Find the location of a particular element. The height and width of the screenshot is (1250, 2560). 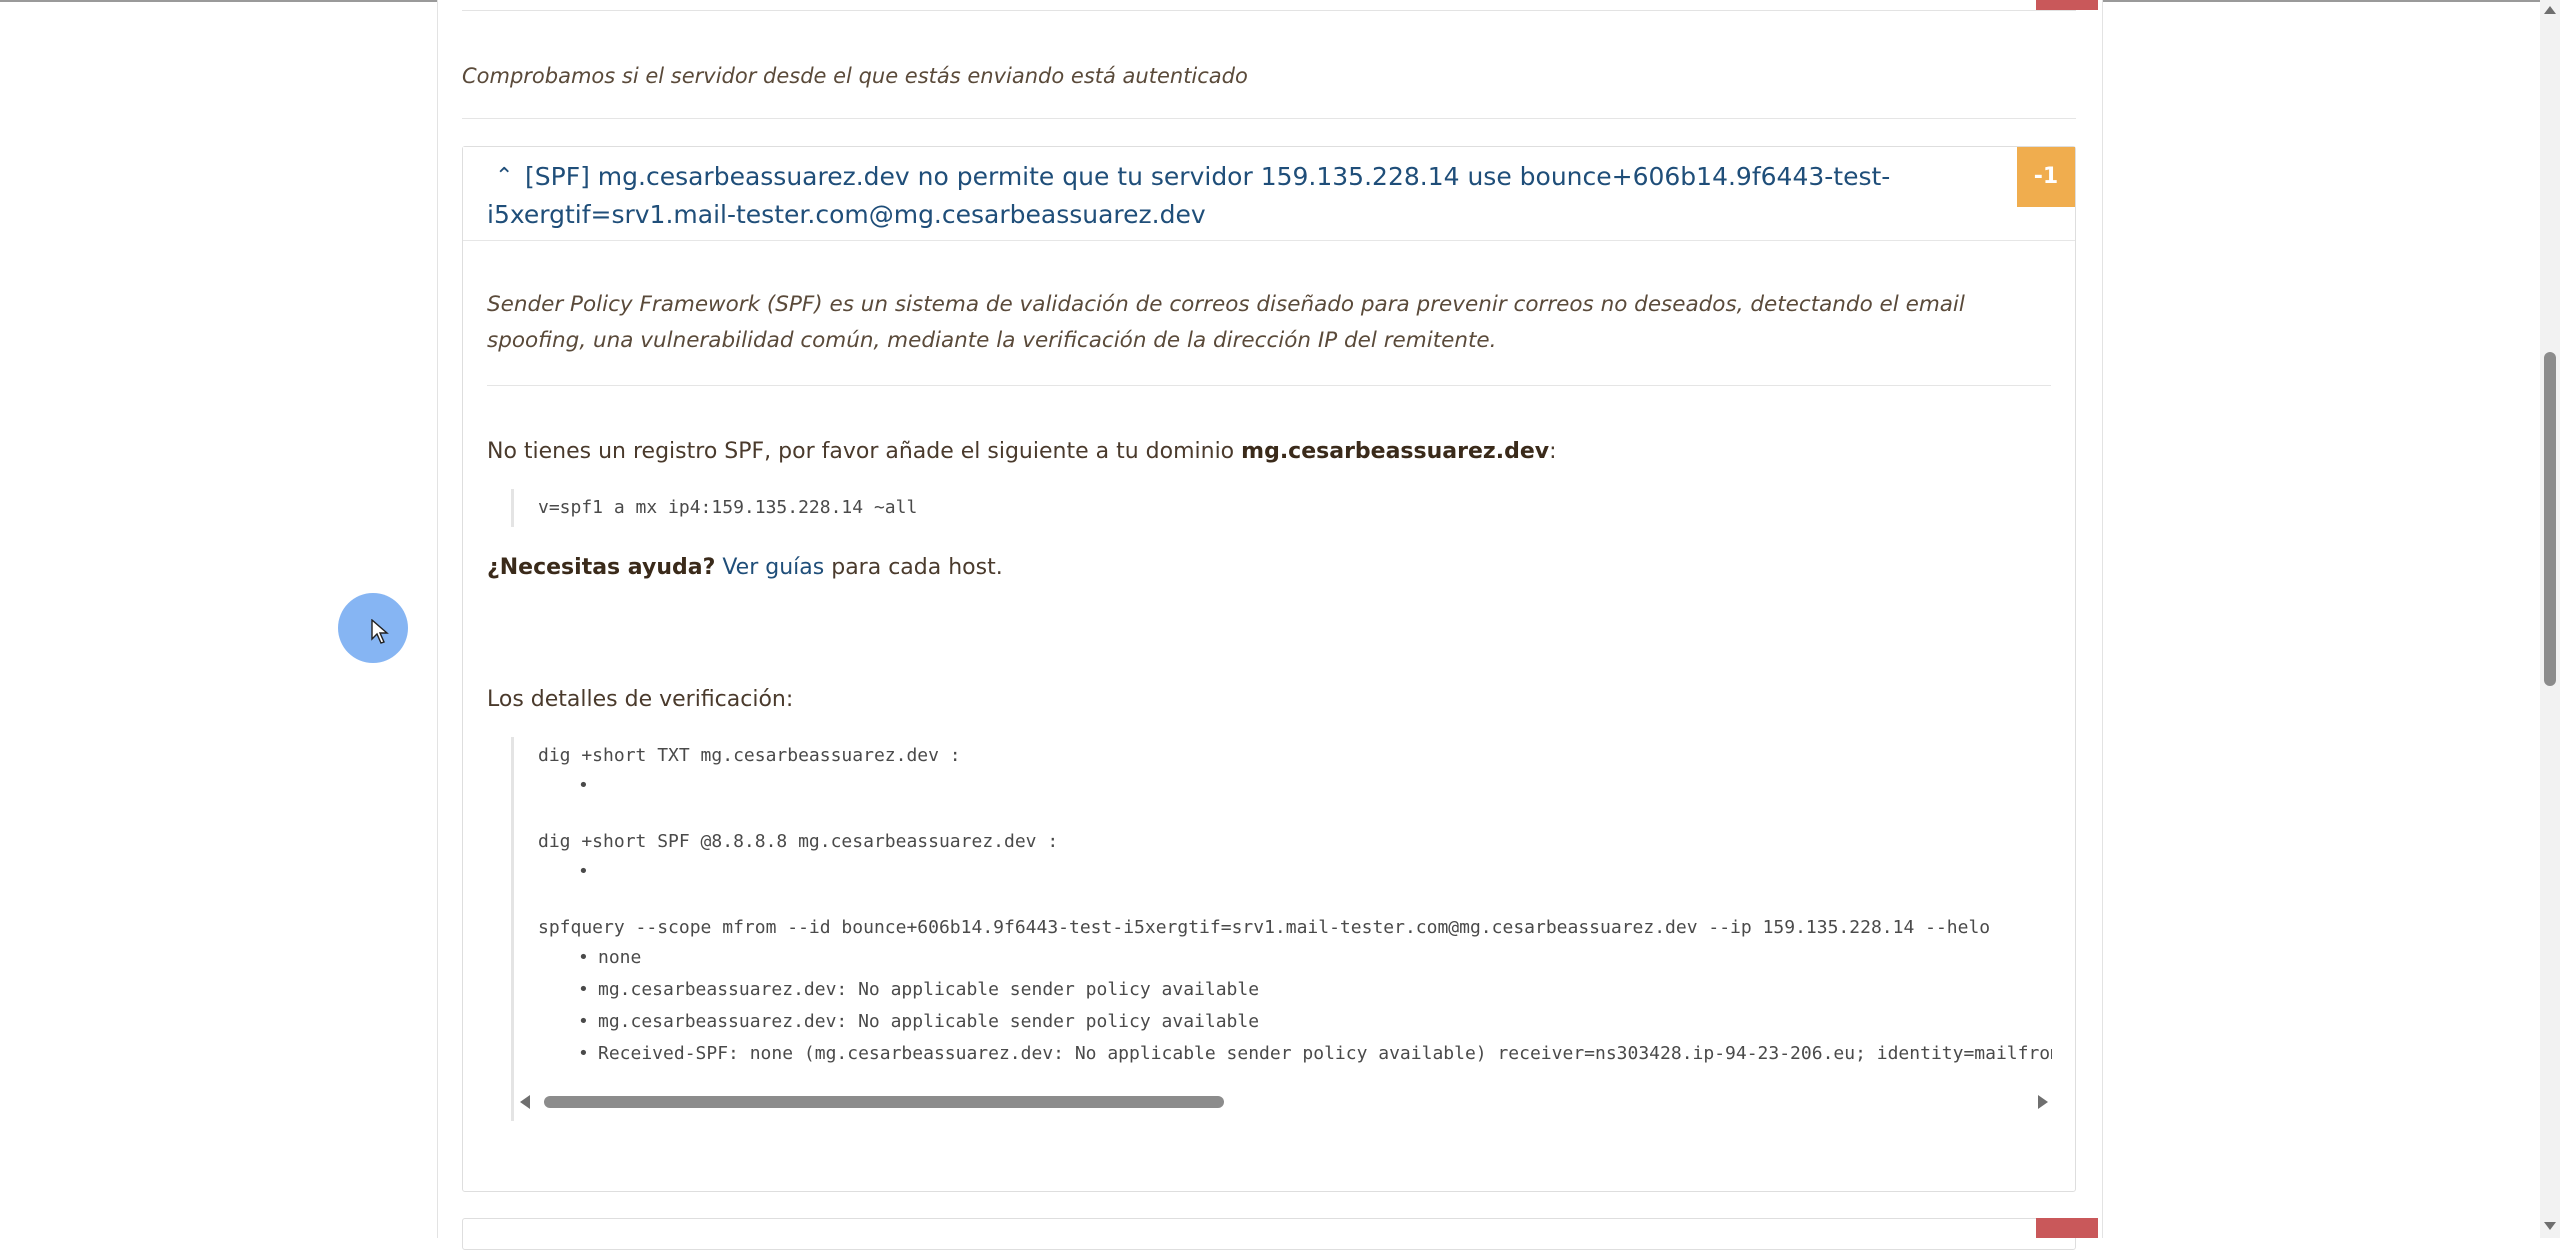

explanation-divider is located at coordinates (1269, 385).